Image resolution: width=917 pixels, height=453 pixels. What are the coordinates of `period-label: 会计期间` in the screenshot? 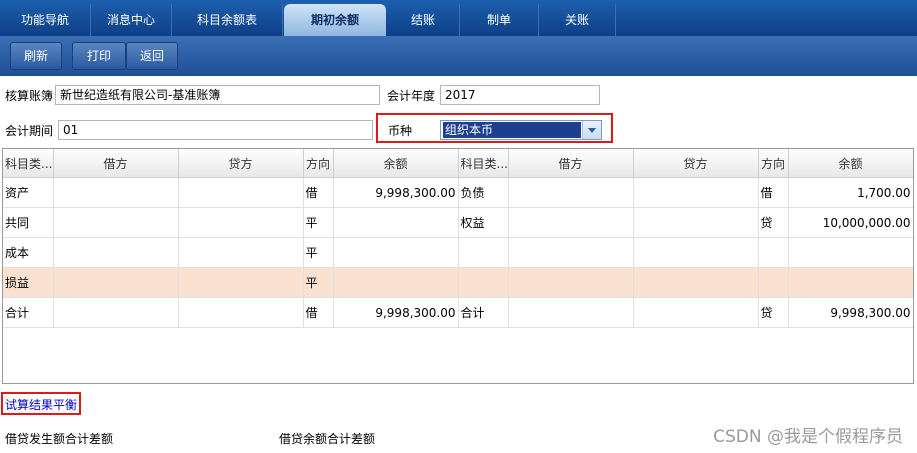 It's located at (29, 131).